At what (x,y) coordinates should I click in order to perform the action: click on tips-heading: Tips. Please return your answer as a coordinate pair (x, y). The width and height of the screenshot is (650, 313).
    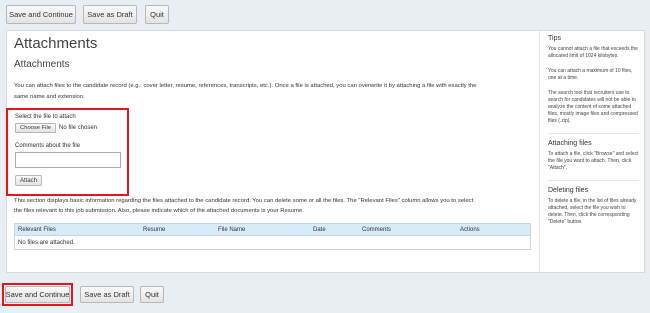
    Looking at the image, I should click on (554, 38).